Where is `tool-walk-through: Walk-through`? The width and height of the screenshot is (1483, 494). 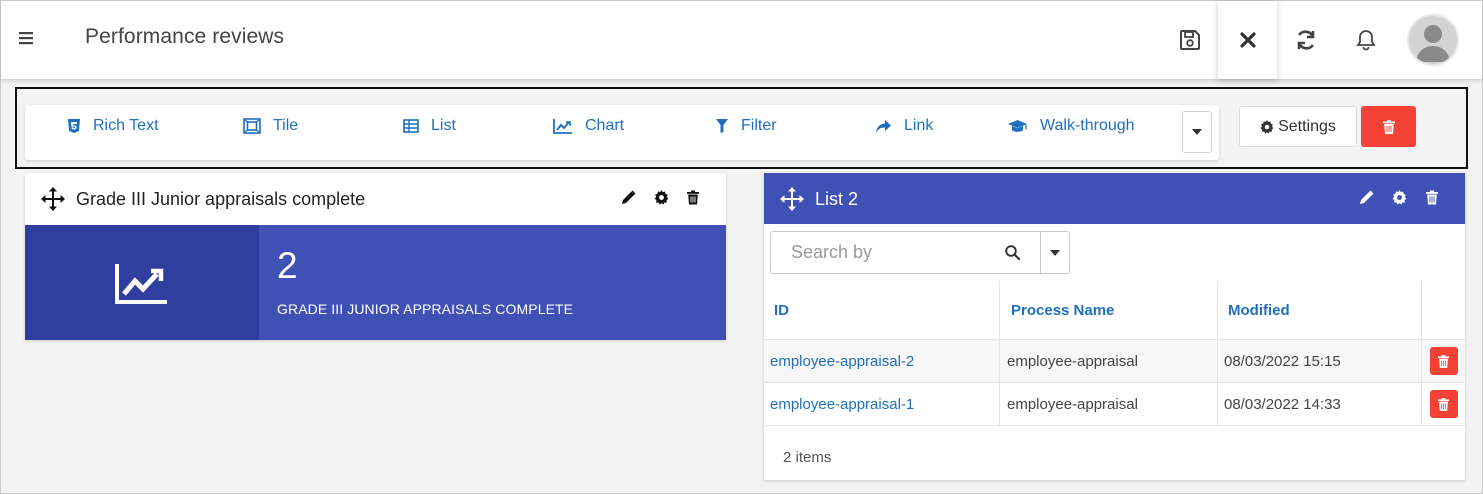 tool-walk-through: Walk-through is located at coordinates (1071, 126).